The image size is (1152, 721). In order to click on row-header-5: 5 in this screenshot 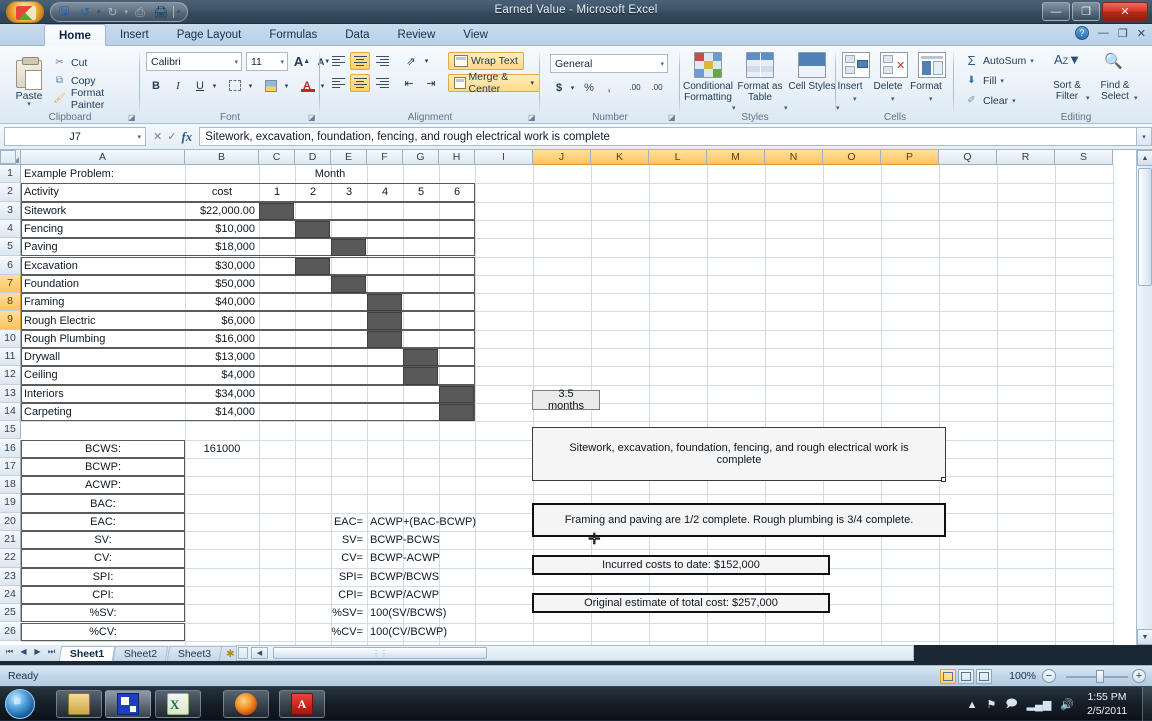, I will do `click(10, 247)`.